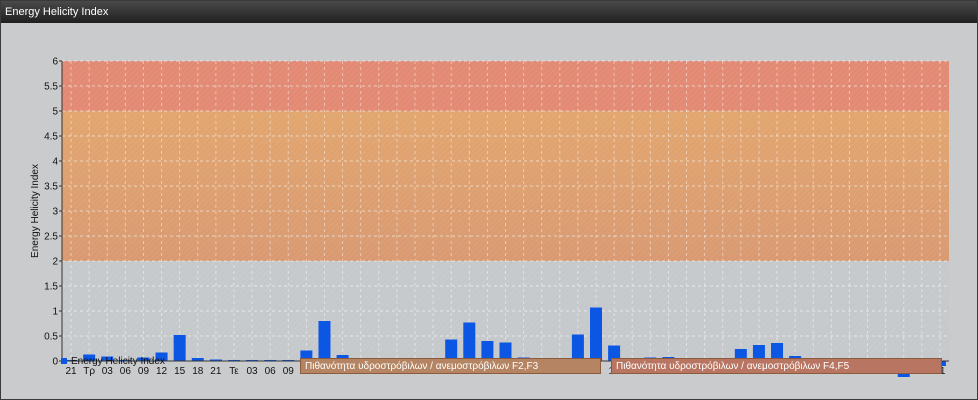 The width and height of the screenshot is (978, 400). I want to click on x-tick-label: 09, so click(289, 371).